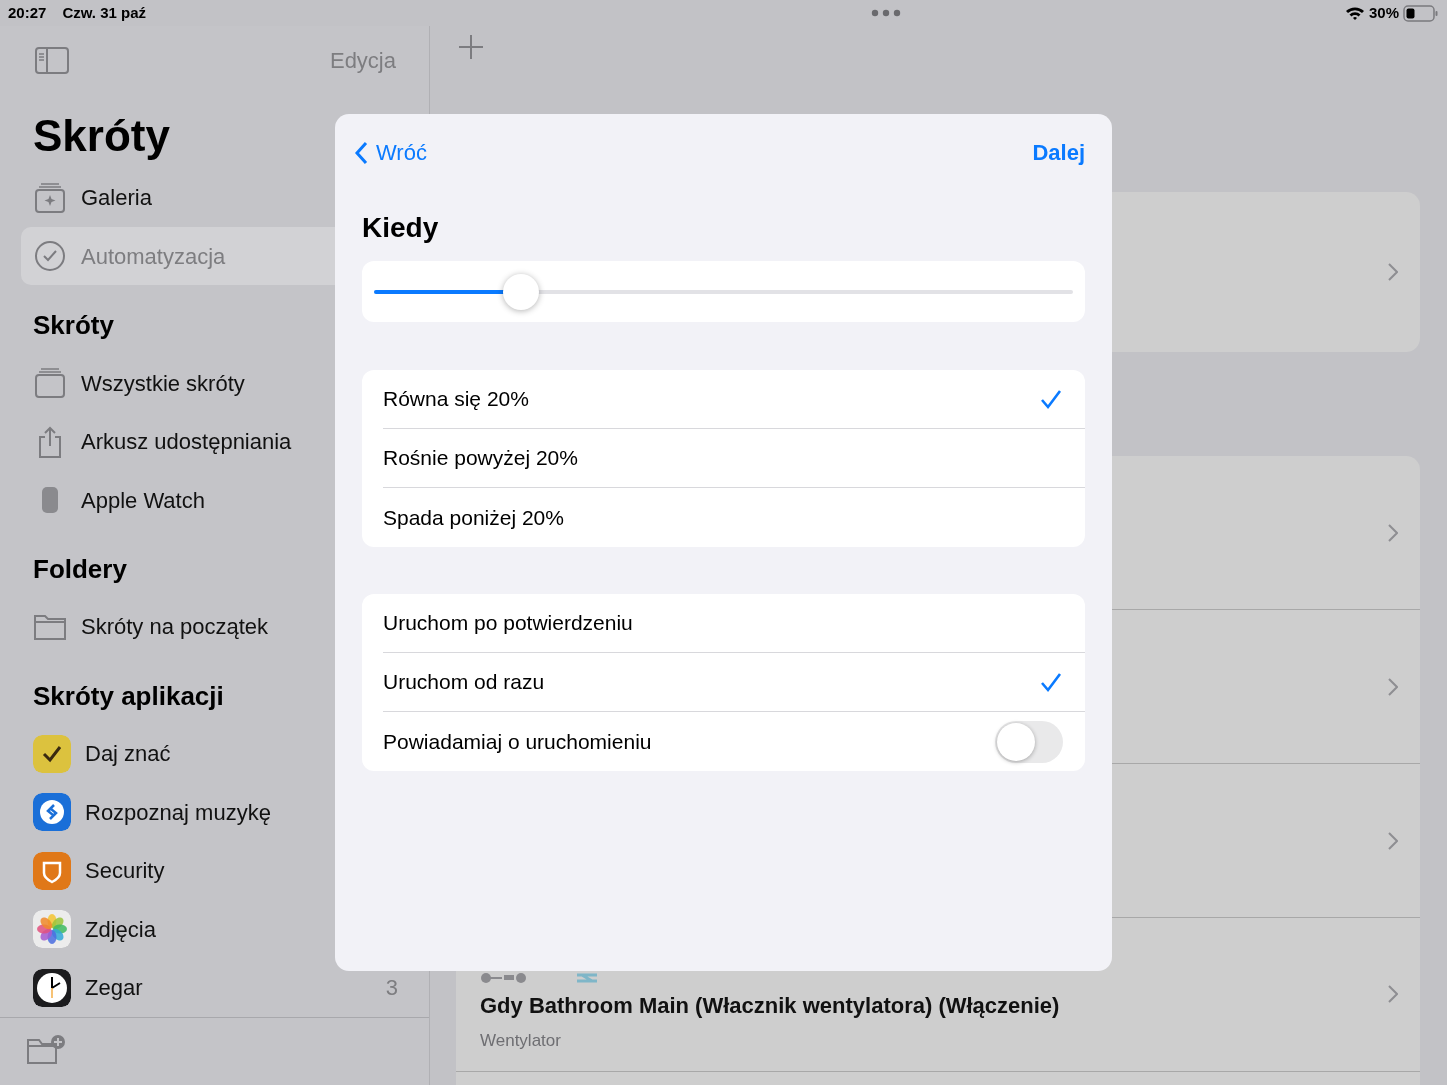 Image resolution: width=1447 pixels, height=1085 pixels. I want to click on status-time: 20:27, so click(27, 12).